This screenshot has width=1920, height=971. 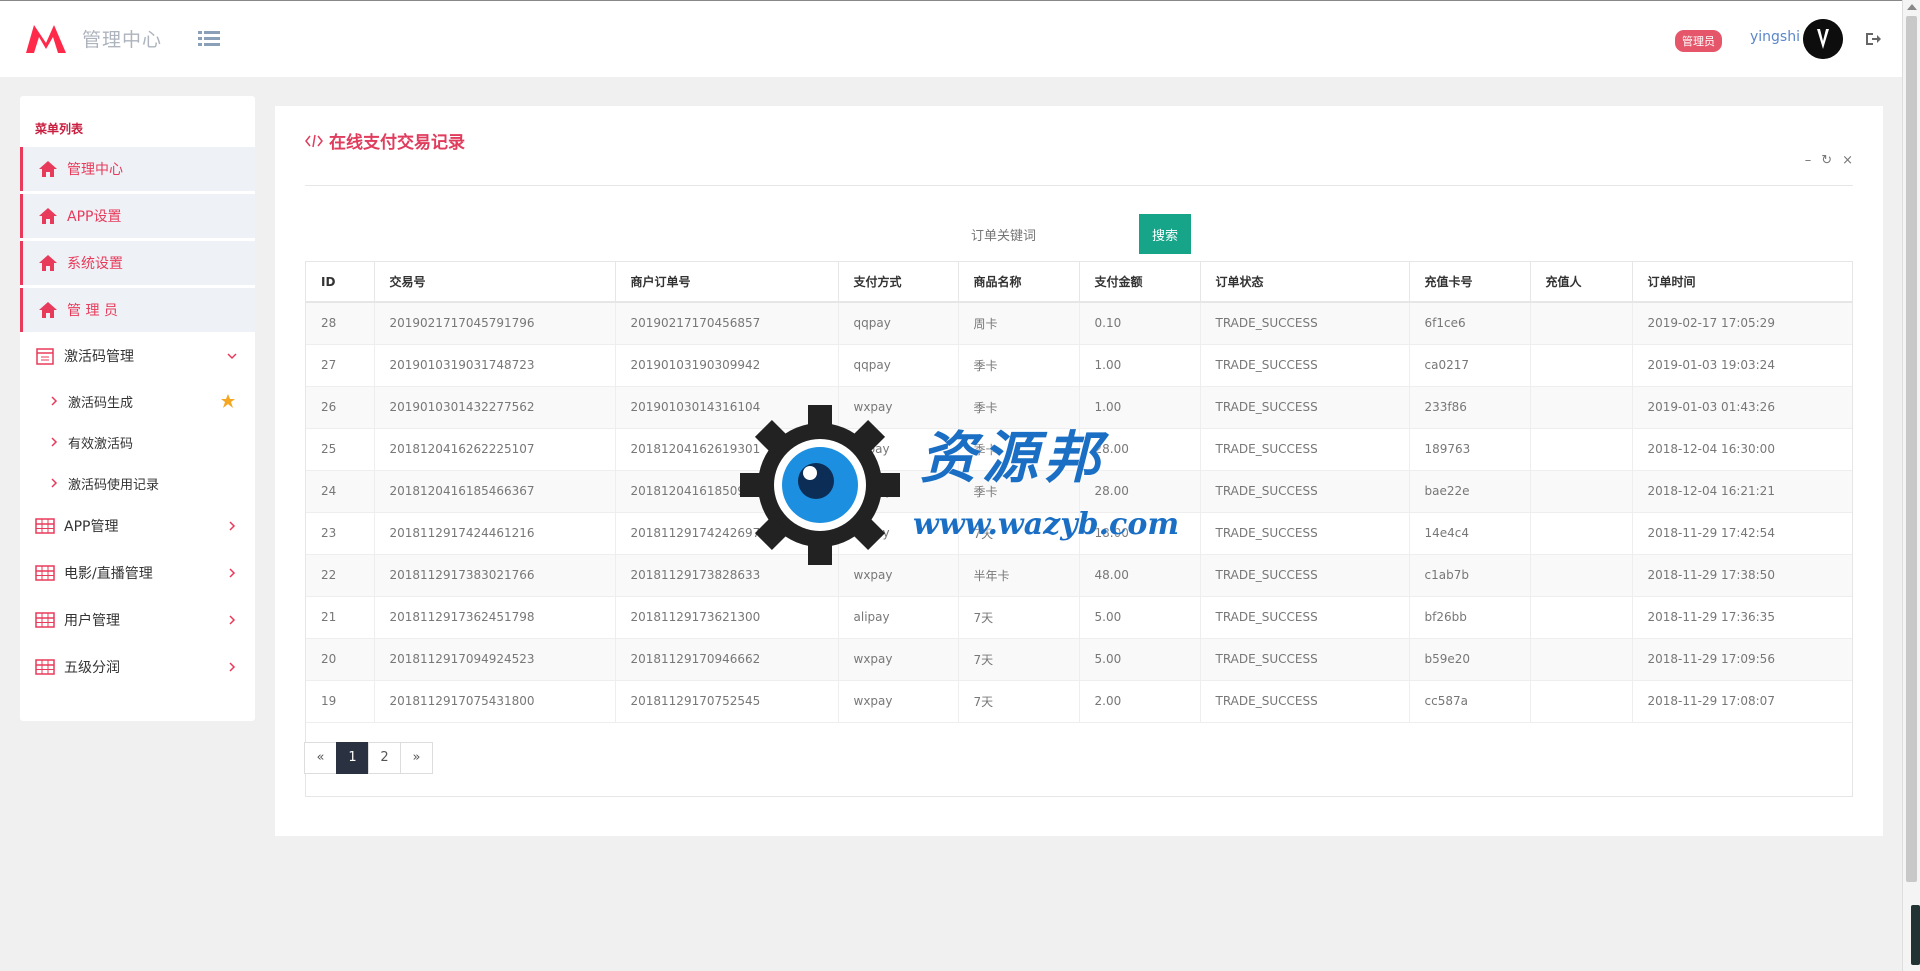 I want to click on table-cell: 20181129174242697, so click(x=727, y=533).